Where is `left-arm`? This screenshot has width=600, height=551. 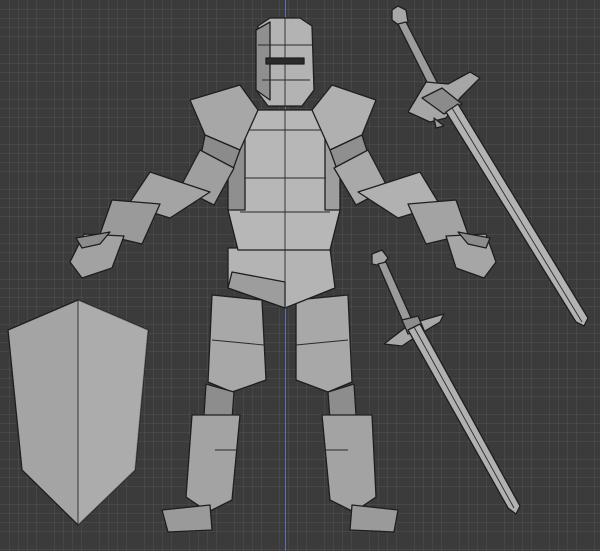
left-arm is located at coordinates (152, 214).